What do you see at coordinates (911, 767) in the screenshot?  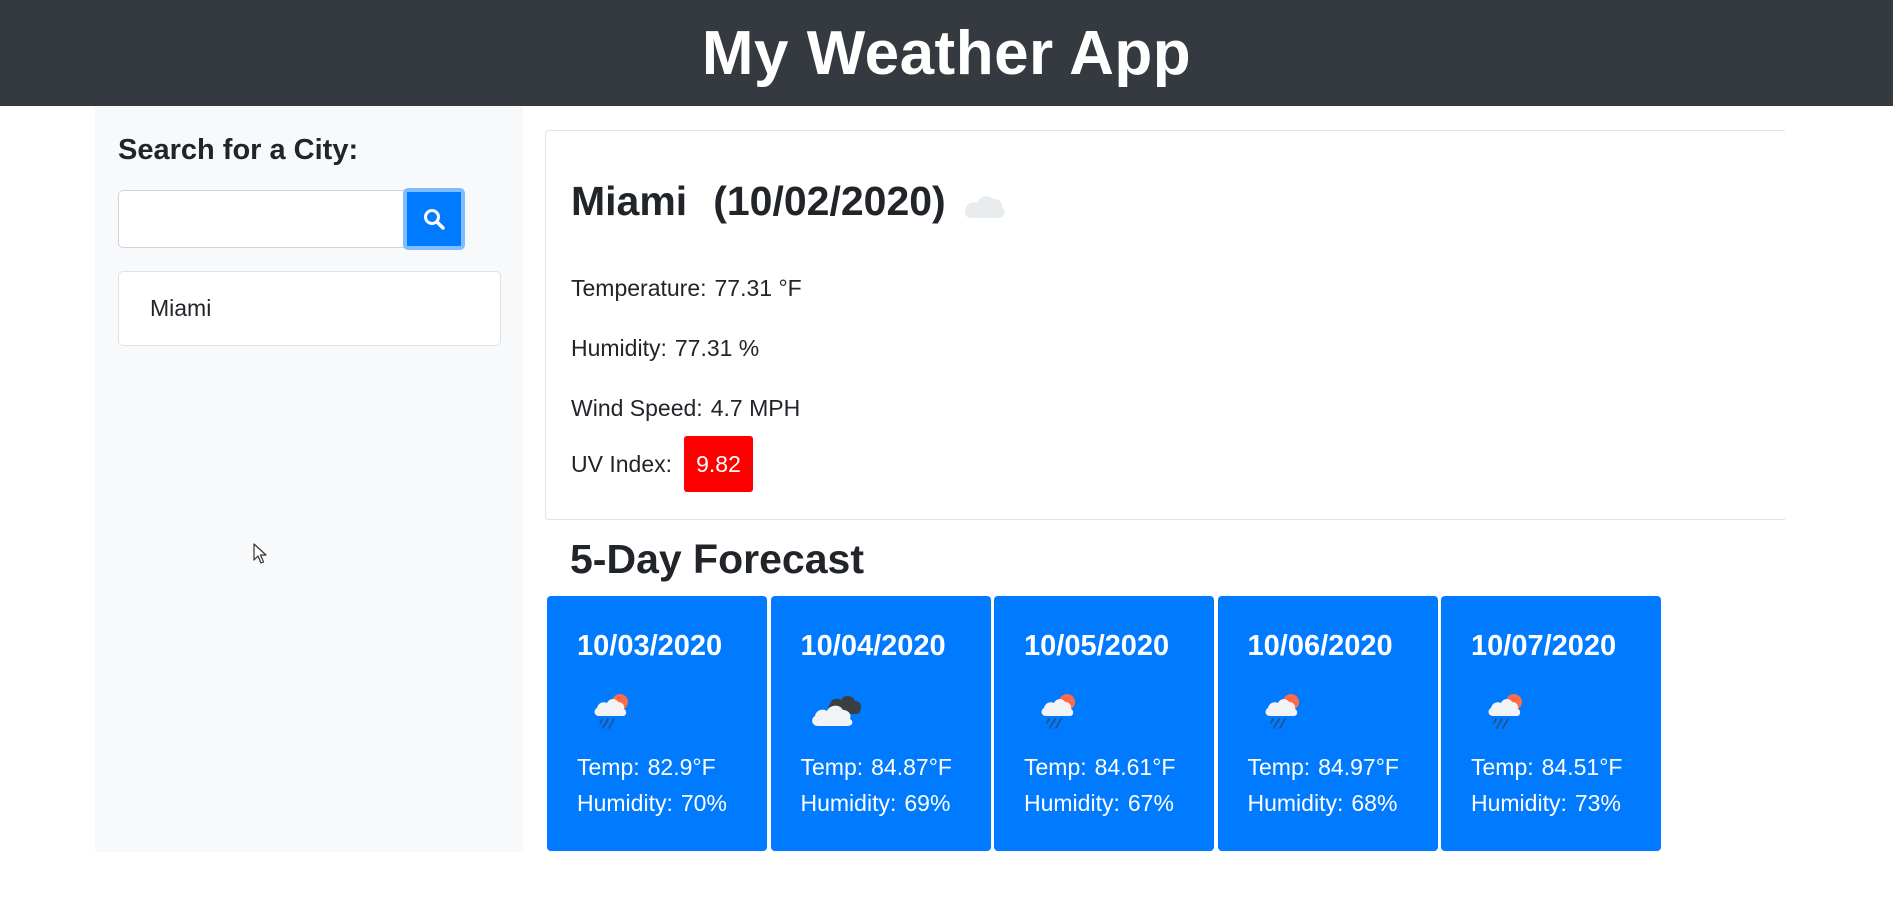 I see `forecast-temp-value: 84.87°F` at bounding box center [911, 767].